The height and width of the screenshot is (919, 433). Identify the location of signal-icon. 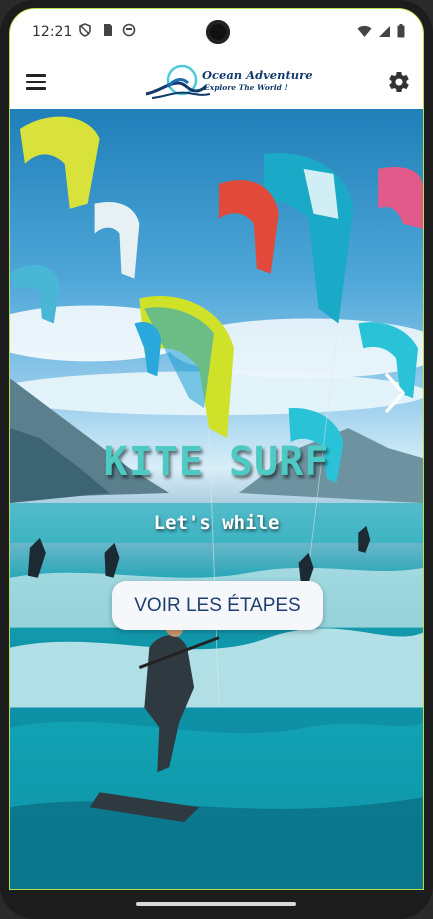
(384, 31).